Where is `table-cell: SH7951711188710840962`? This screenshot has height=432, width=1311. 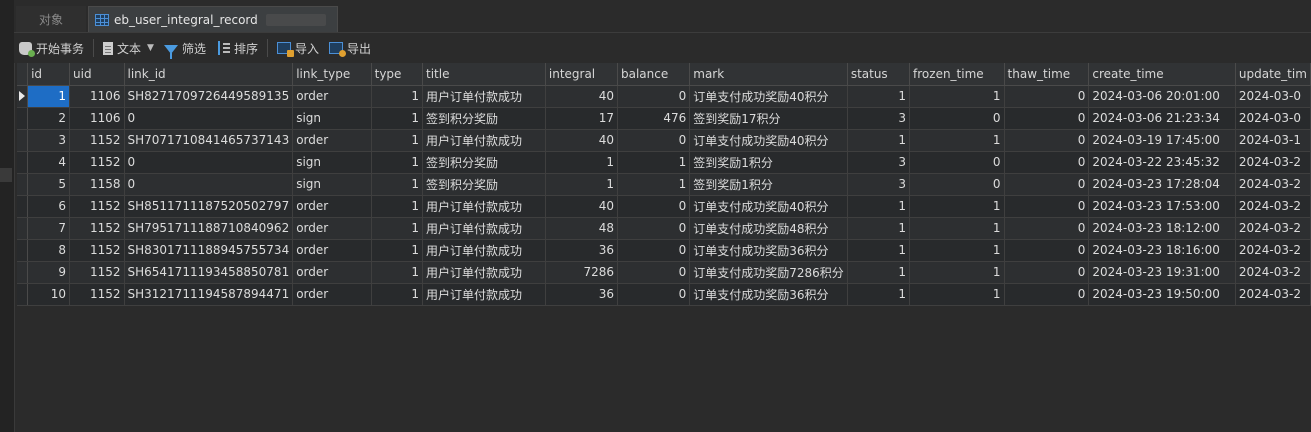
table-cell: SH7951711188710840962 is located at coordinates (209, 228).